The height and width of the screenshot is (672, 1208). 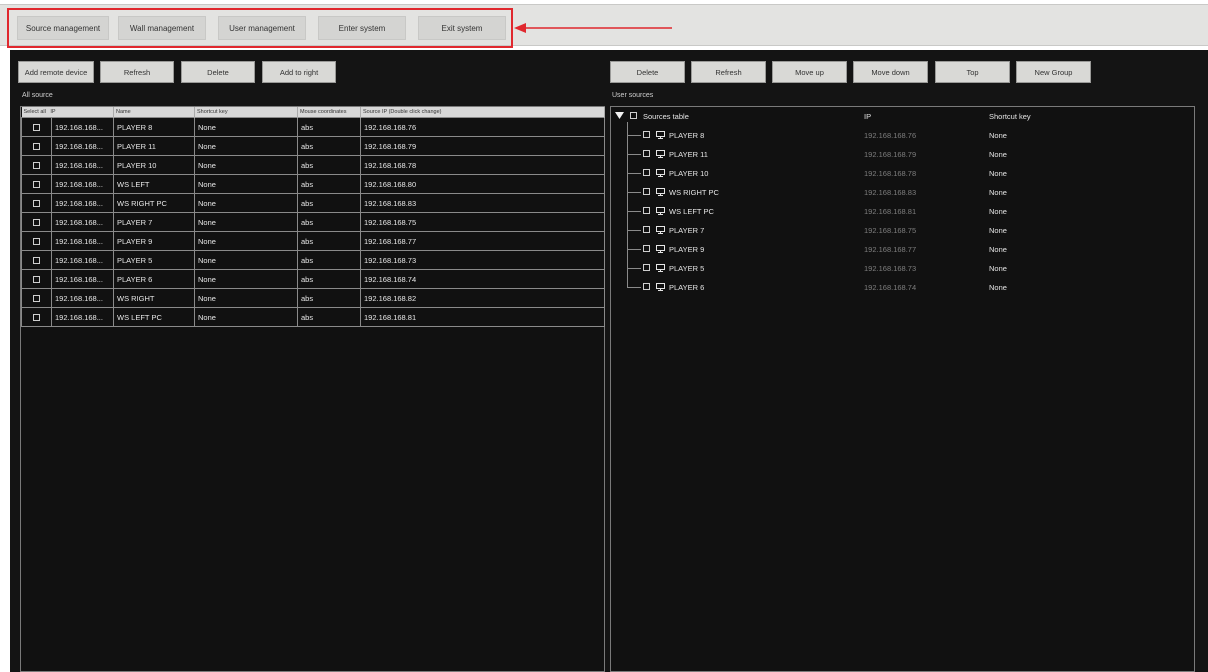 What do you see at coordinates (137, 72) in the screenshot?
I see `refresh-button: Refresh` at bounding box center [137, 72].